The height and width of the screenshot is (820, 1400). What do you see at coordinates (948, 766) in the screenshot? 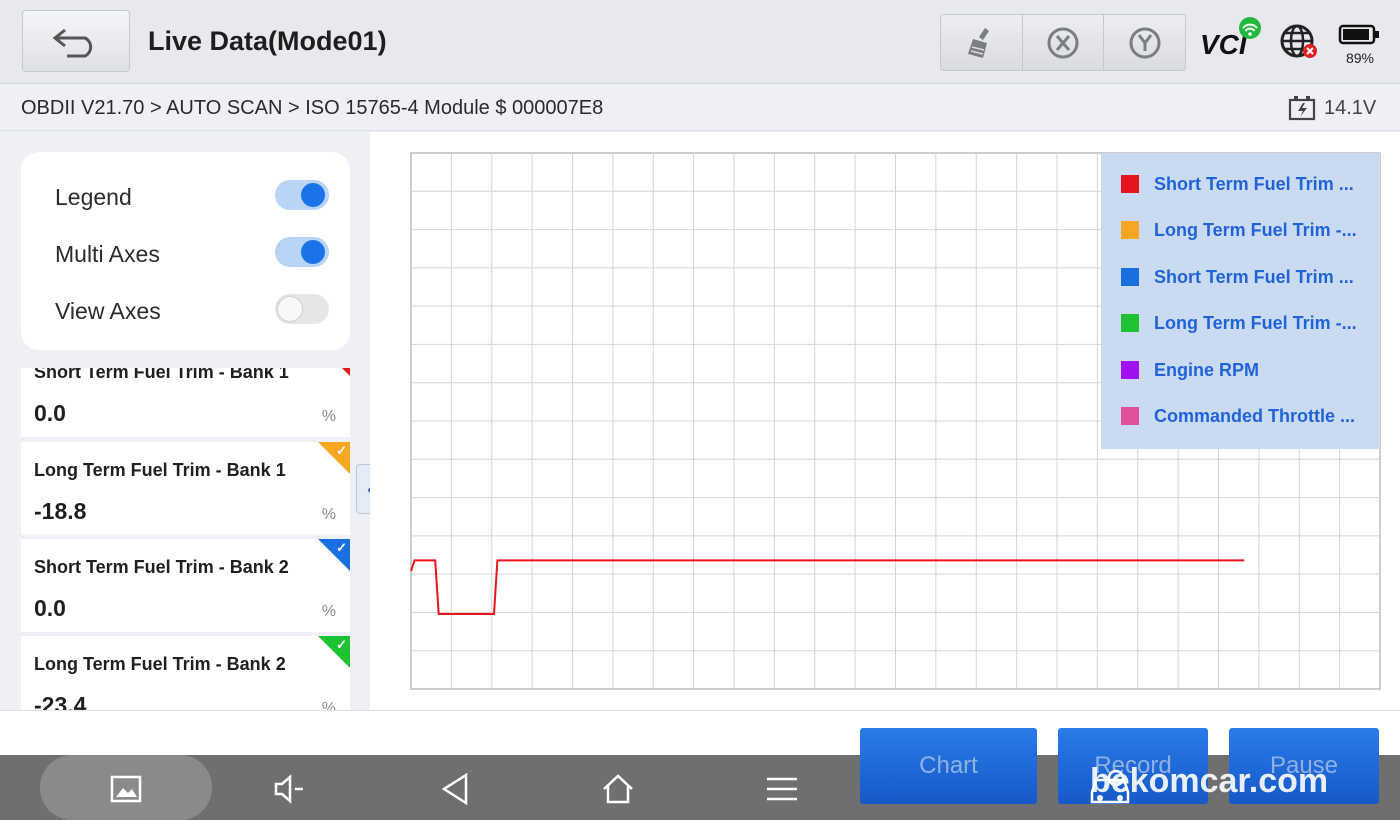
I see `chart-button: Chart` at bounding box center [948, 766].